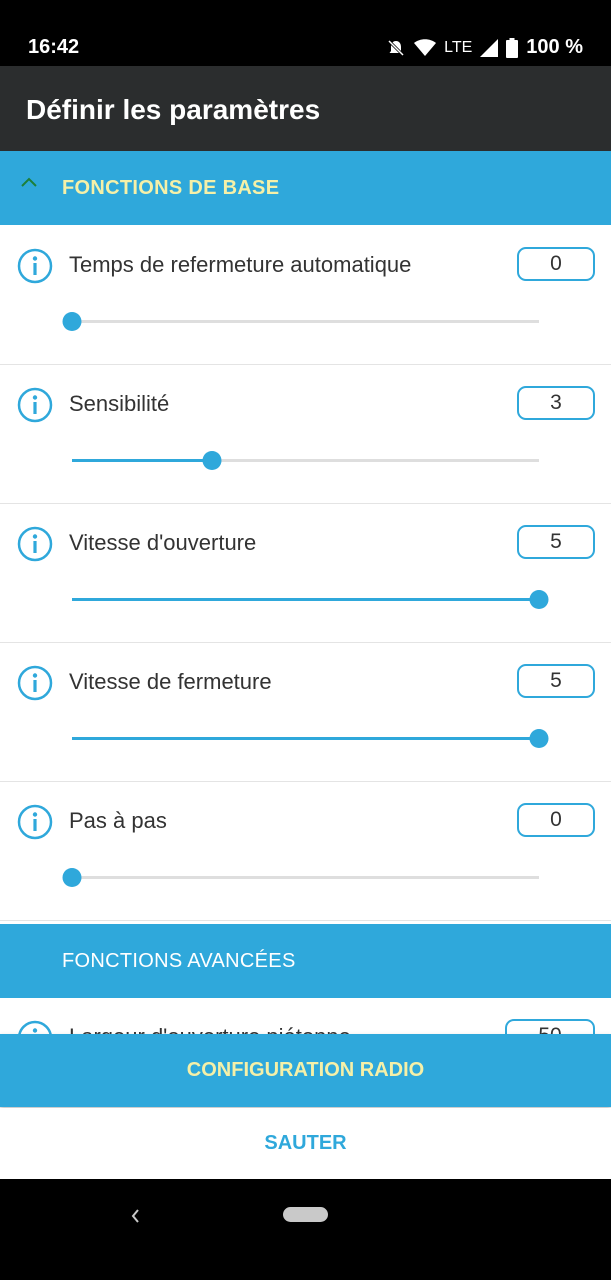 This screenshot has width=611, height=1280. Describe the element at coordinates (135, 1216) in the screenshot. I see `back-icon` at that location.